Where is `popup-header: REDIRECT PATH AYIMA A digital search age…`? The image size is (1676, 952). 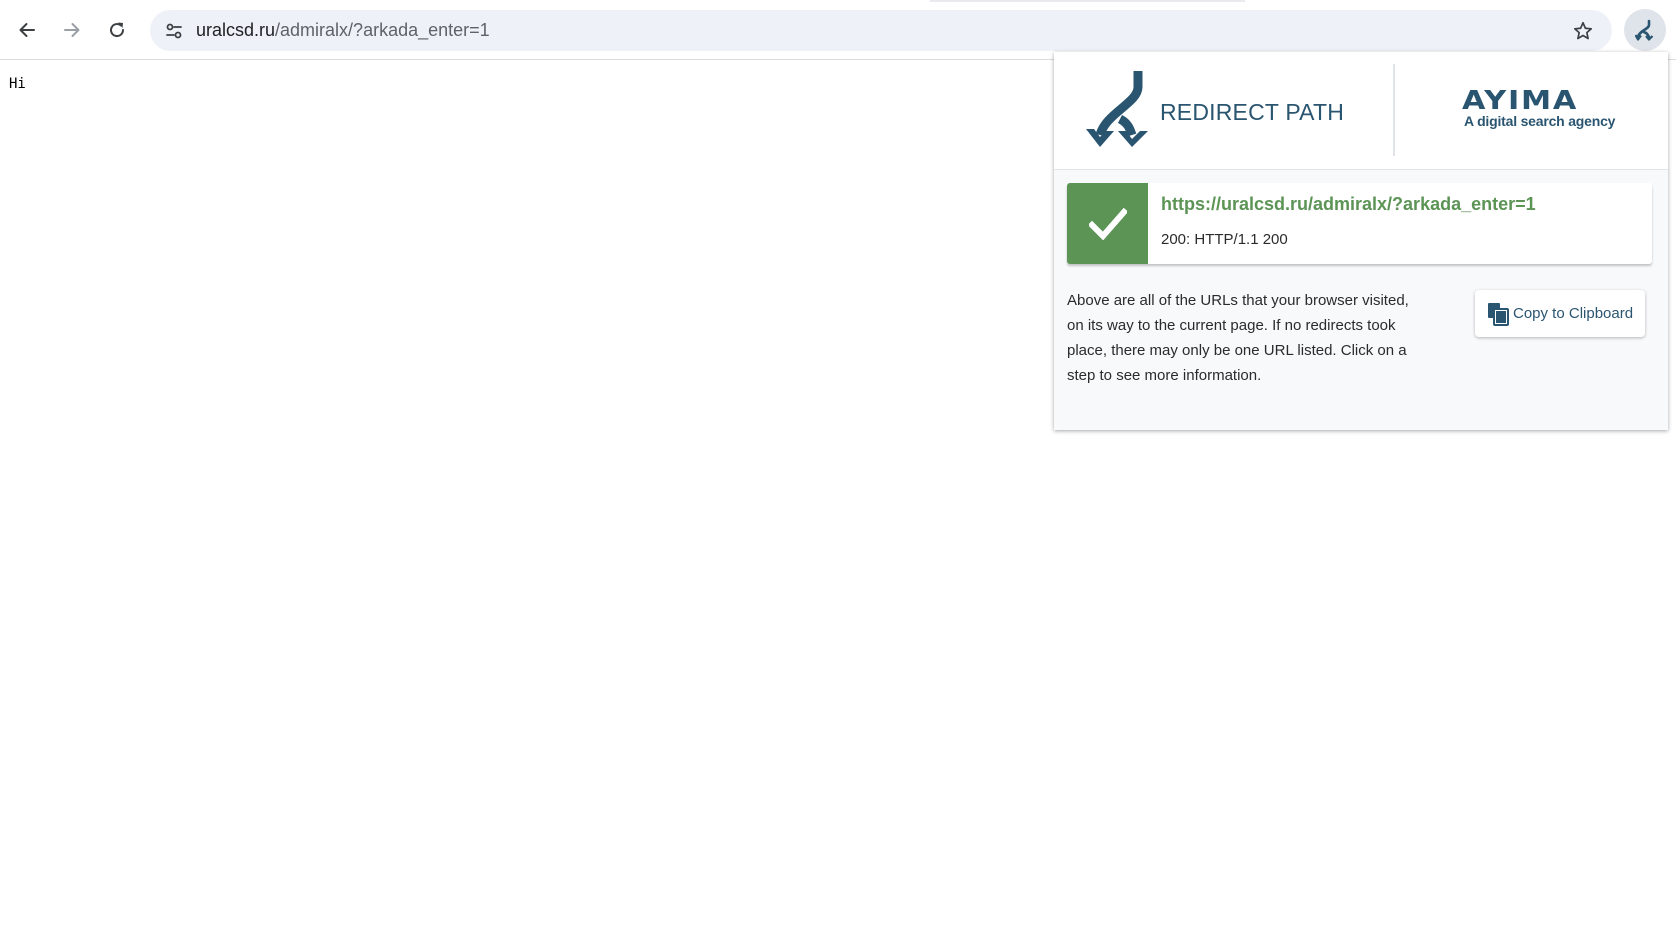
popup-header: REDIRECT PATH AYIMA A digital search age… is located at coordinates (1361, 111).